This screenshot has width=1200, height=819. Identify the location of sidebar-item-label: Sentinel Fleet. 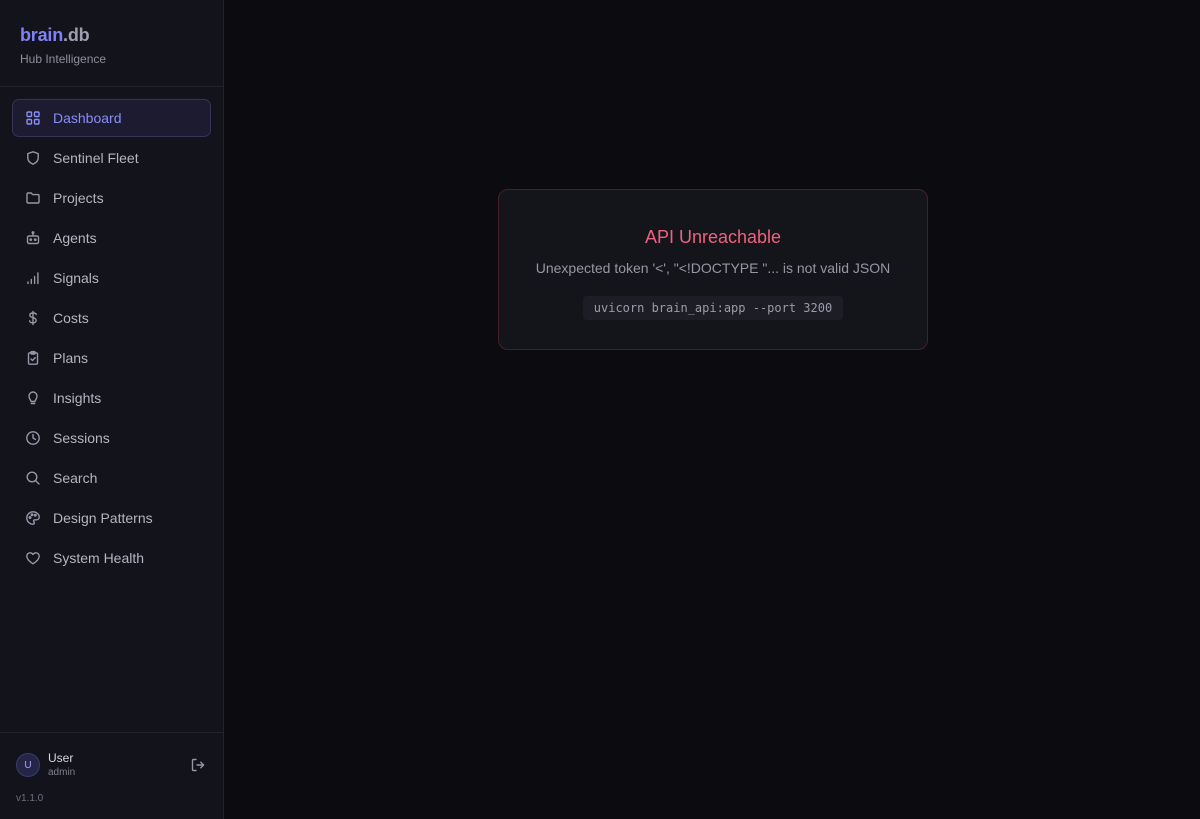
(96, 158).